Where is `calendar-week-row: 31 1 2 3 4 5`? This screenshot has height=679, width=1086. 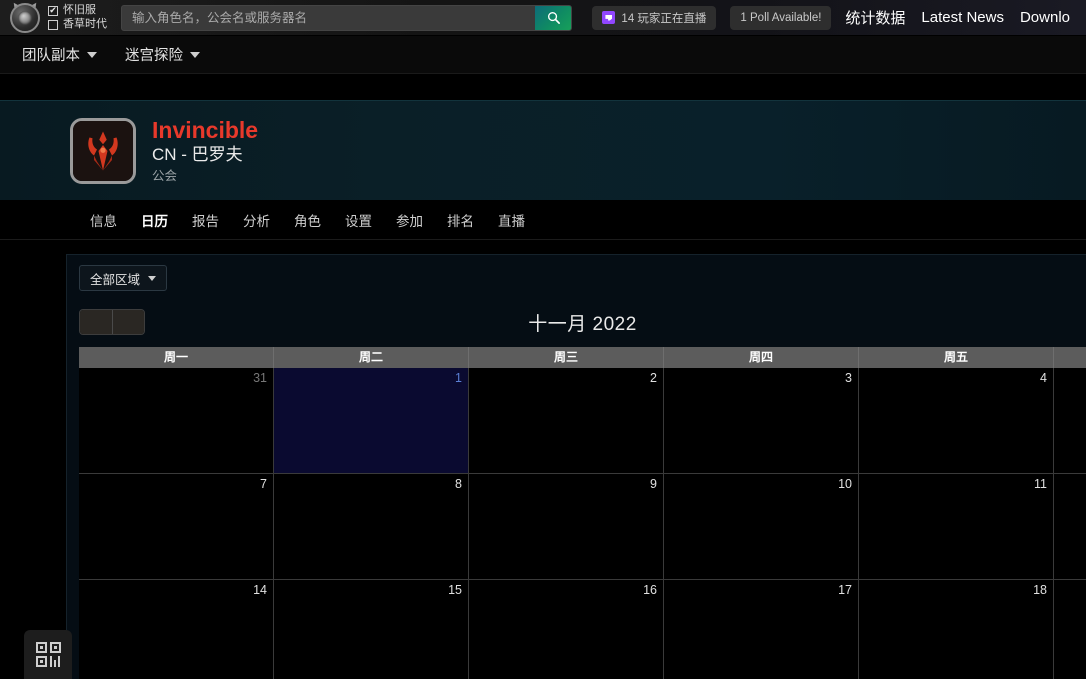
calendar-week-row: 31 1 2 3 4 5 is located at coordinates (582, 421).